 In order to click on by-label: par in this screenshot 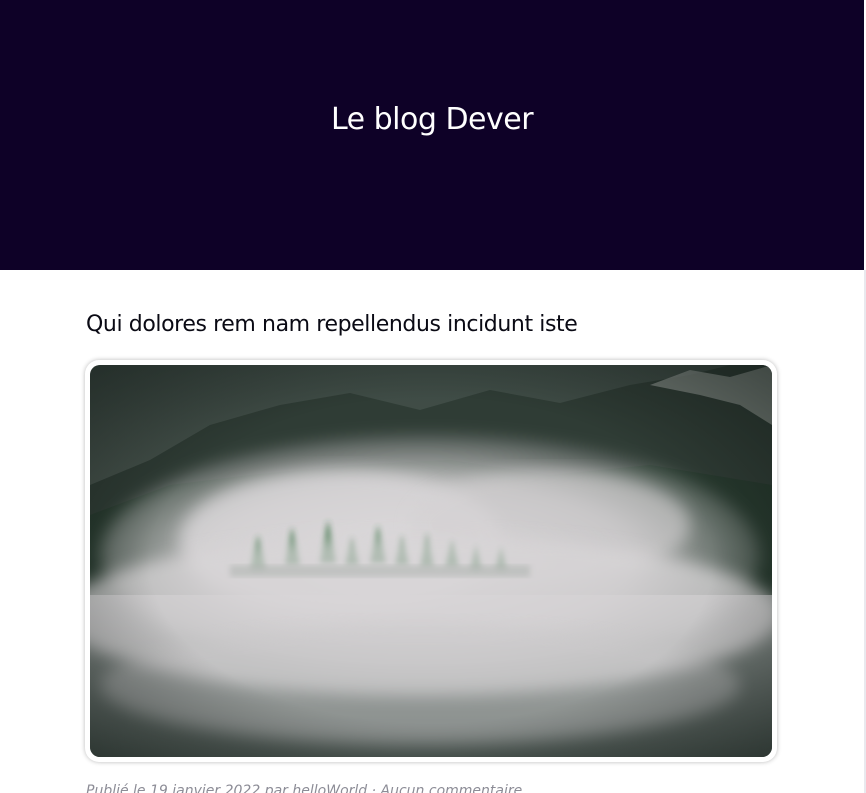, I will do `click(276, 788)`.